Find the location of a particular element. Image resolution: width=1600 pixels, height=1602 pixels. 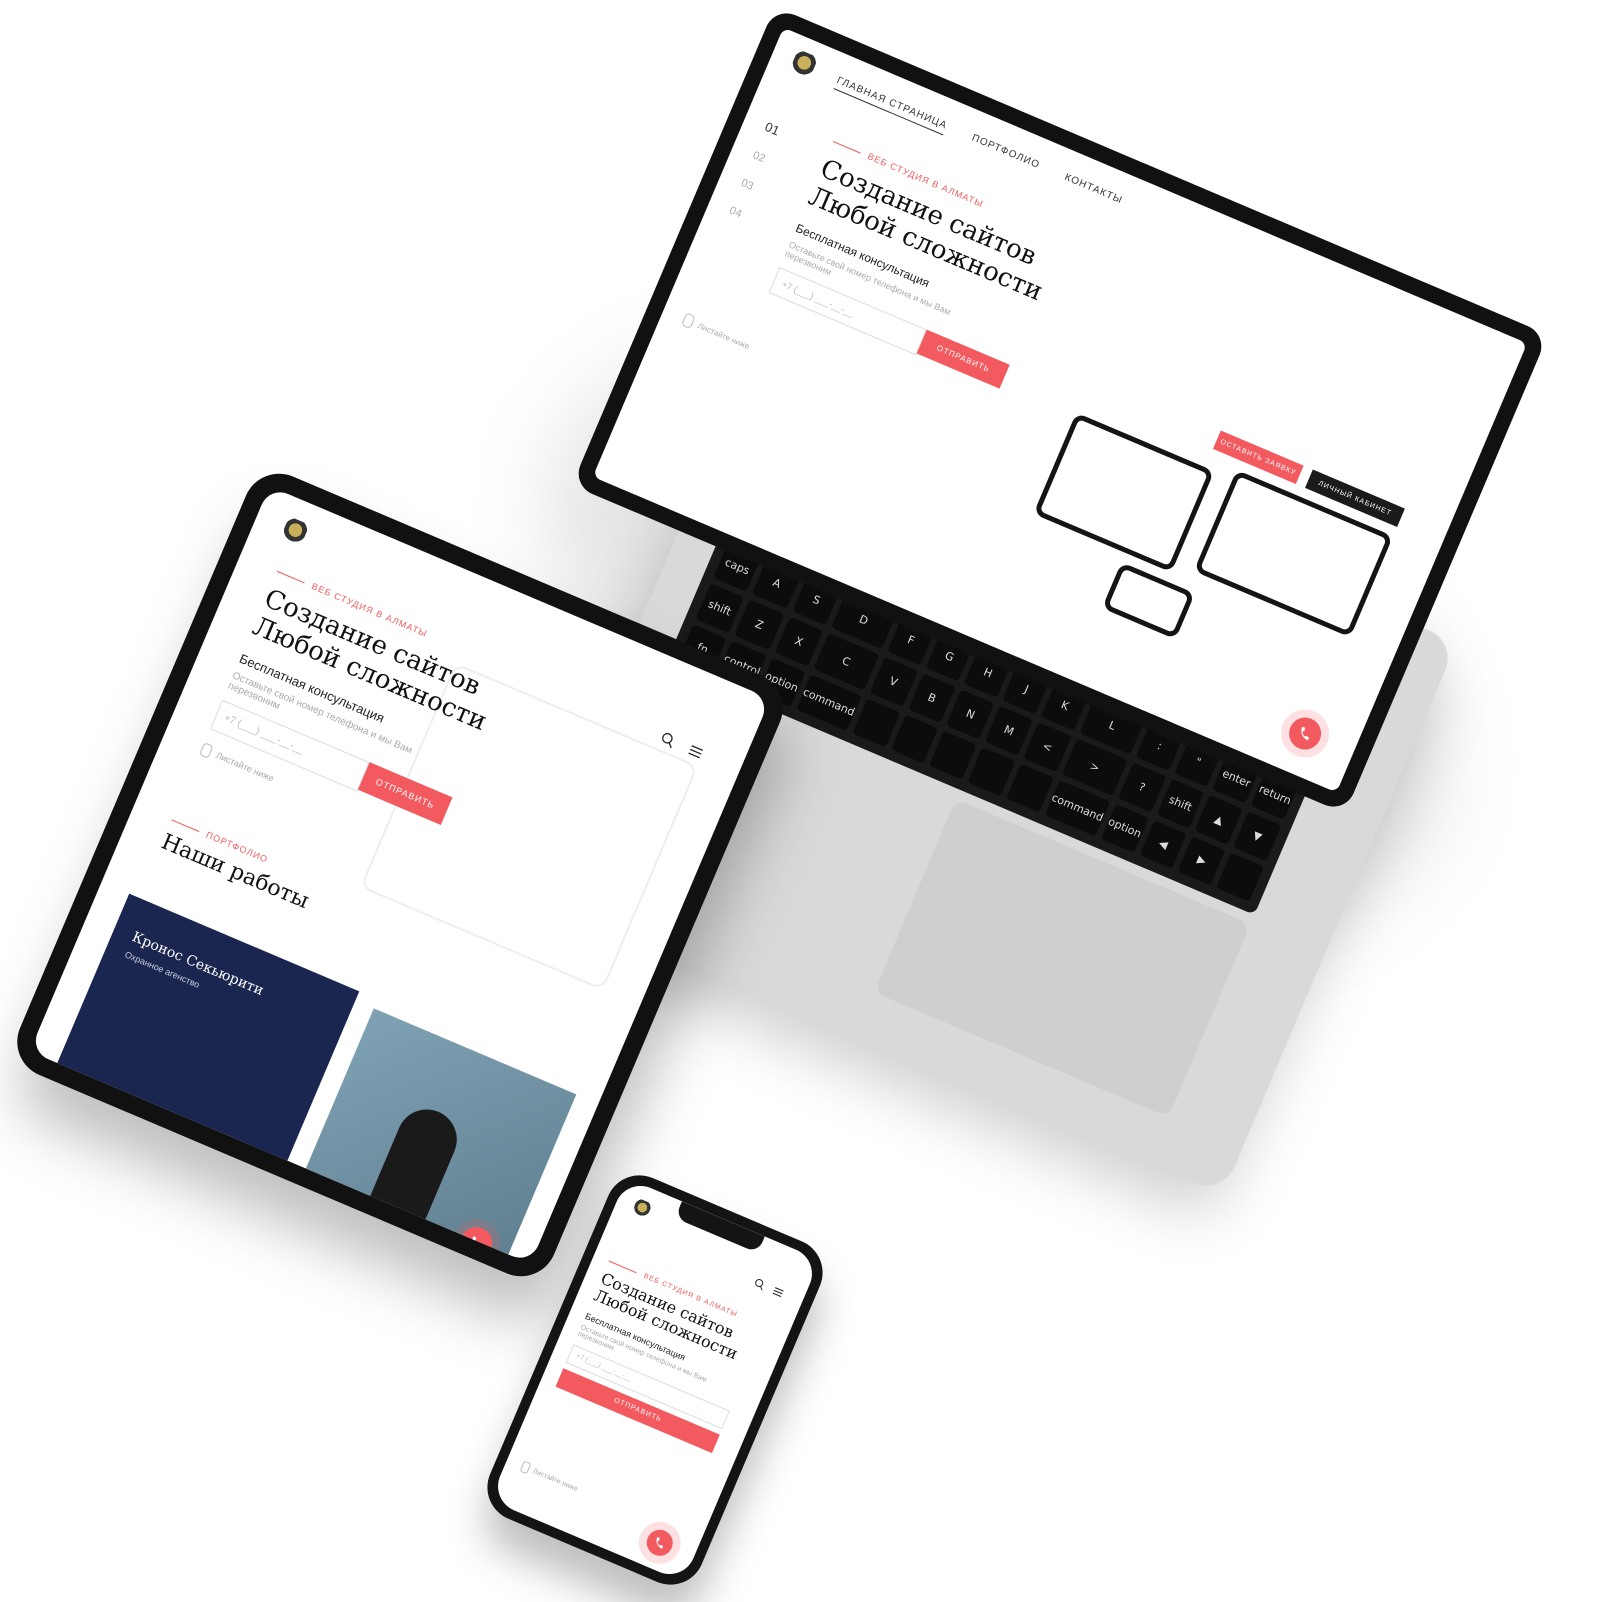

nav-item-contacts: КОНТАКТЫ is located at coordinates (1092, 191).